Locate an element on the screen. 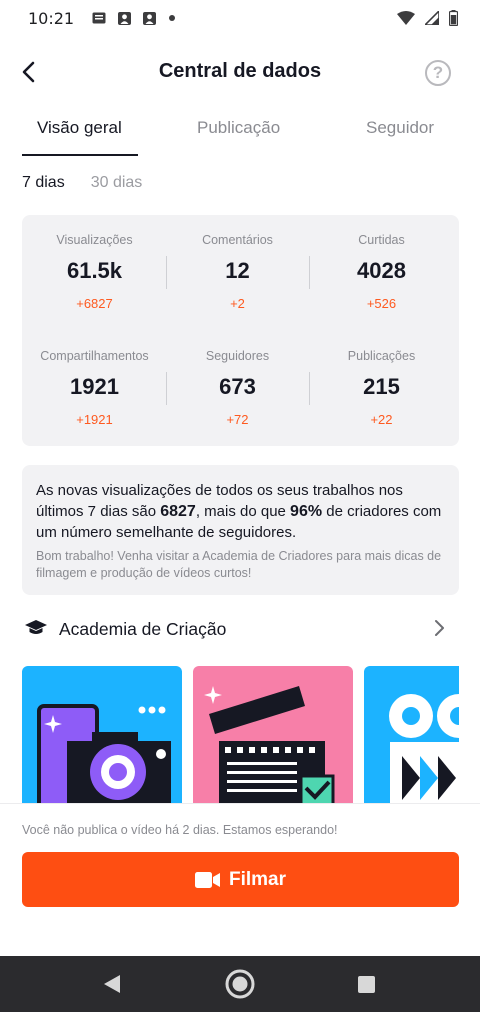 The width and height of the screenshot is (480, 1012). range-7-days: 7 dias is located at coordinates (43, 186).